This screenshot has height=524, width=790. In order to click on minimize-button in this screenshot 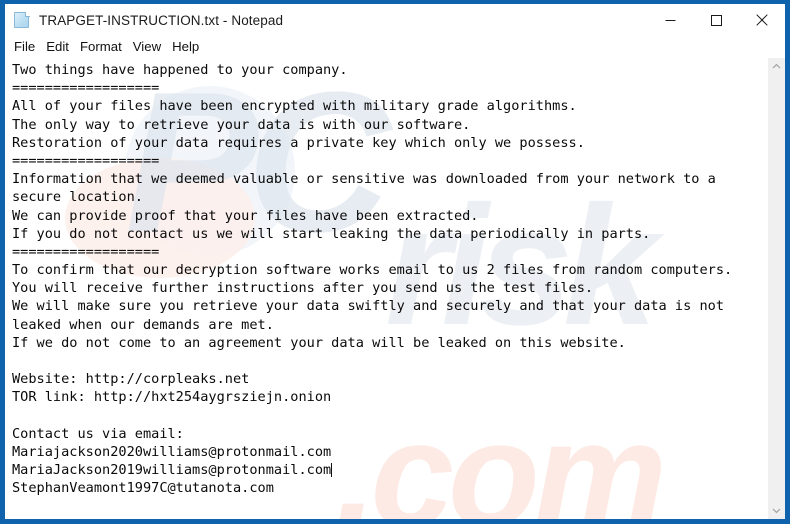, I will do `click(670, 20)`.